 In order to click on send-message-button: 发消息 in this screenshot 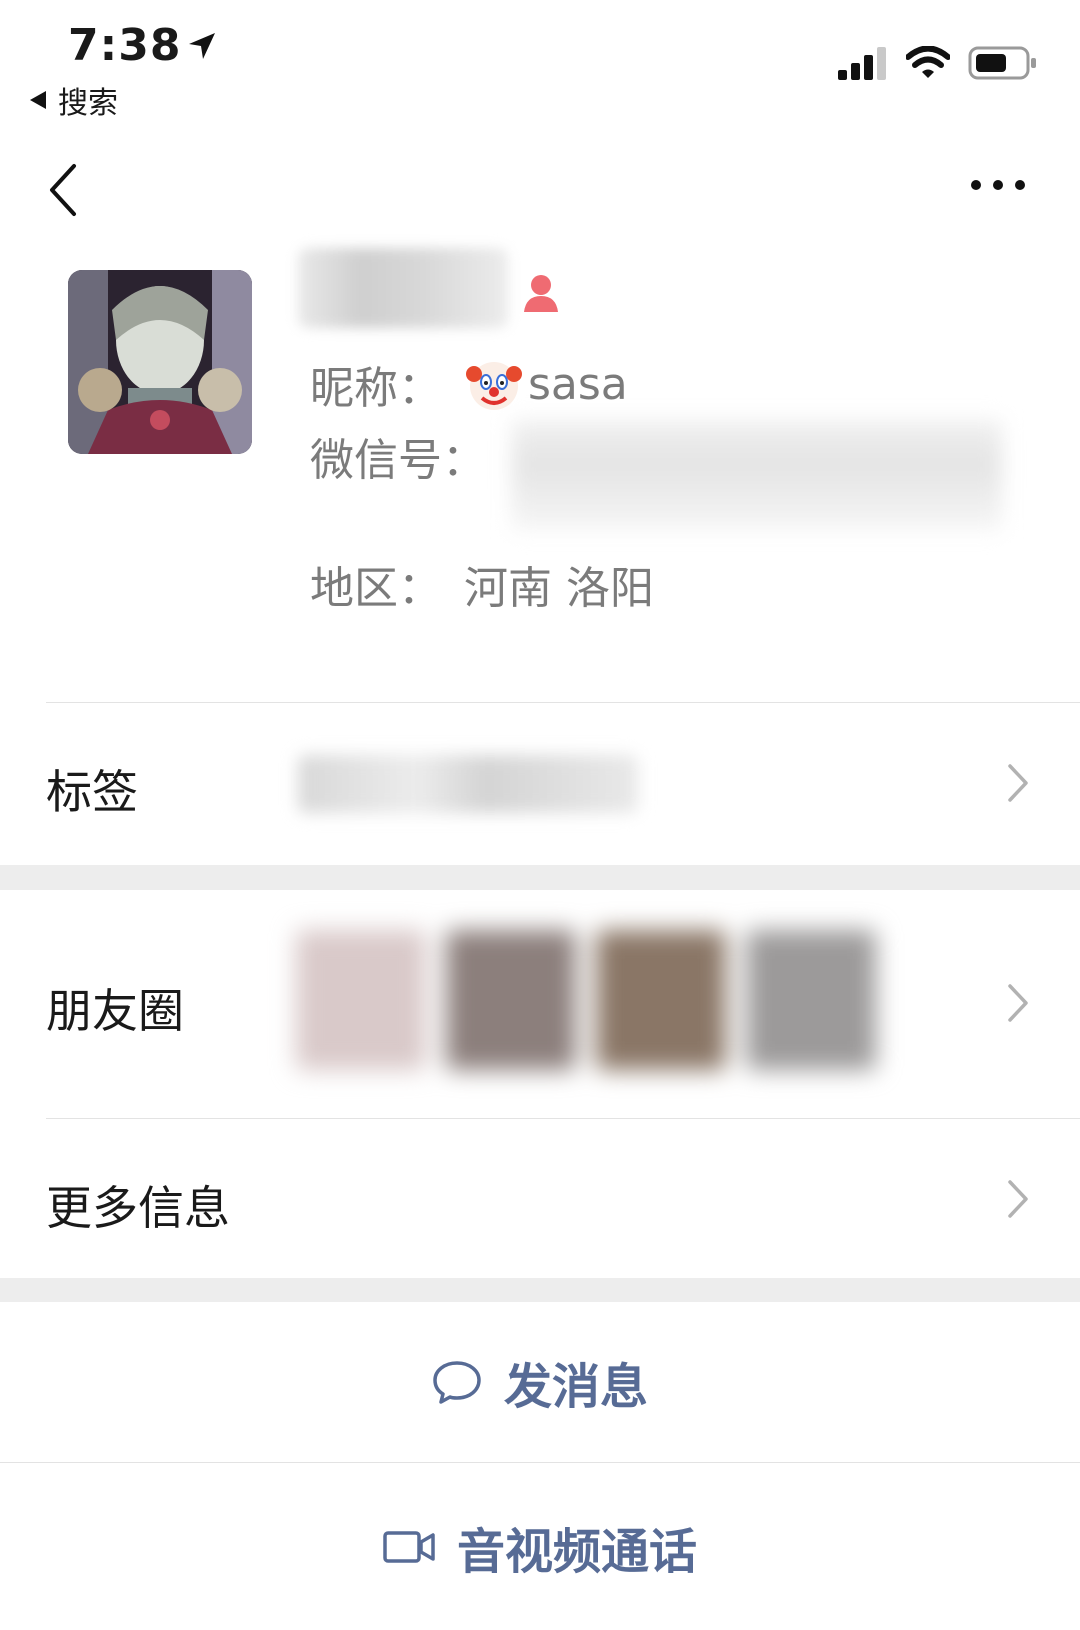, I will do `click(540, 1382)`.